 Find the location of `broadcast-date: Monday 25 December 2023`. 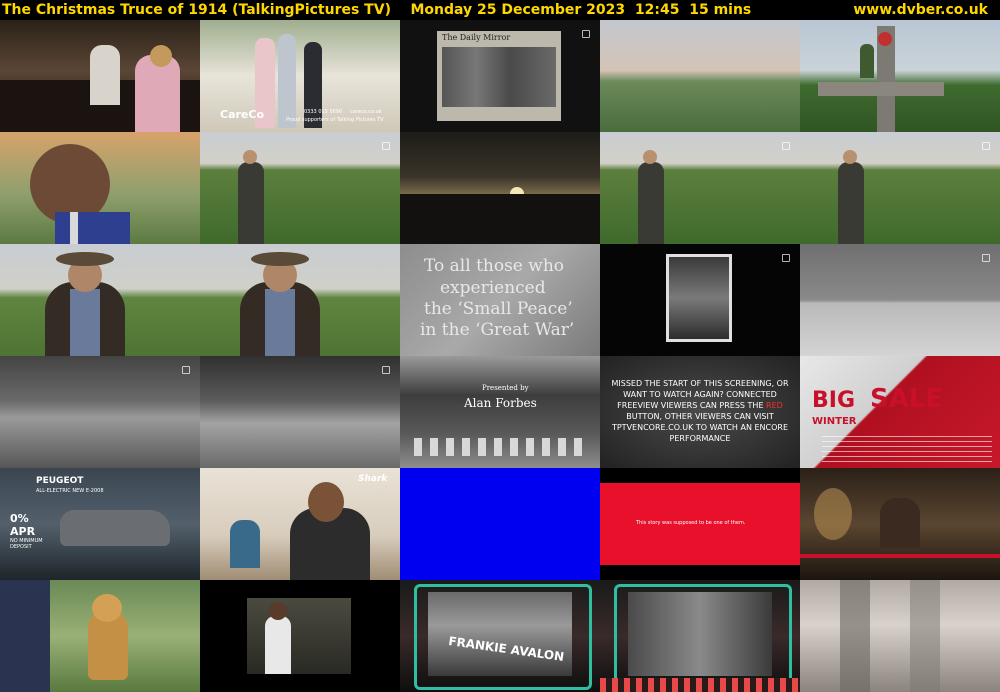

broadcast-date: Monday 25 December 2023 is located at coordinates (518, 10).